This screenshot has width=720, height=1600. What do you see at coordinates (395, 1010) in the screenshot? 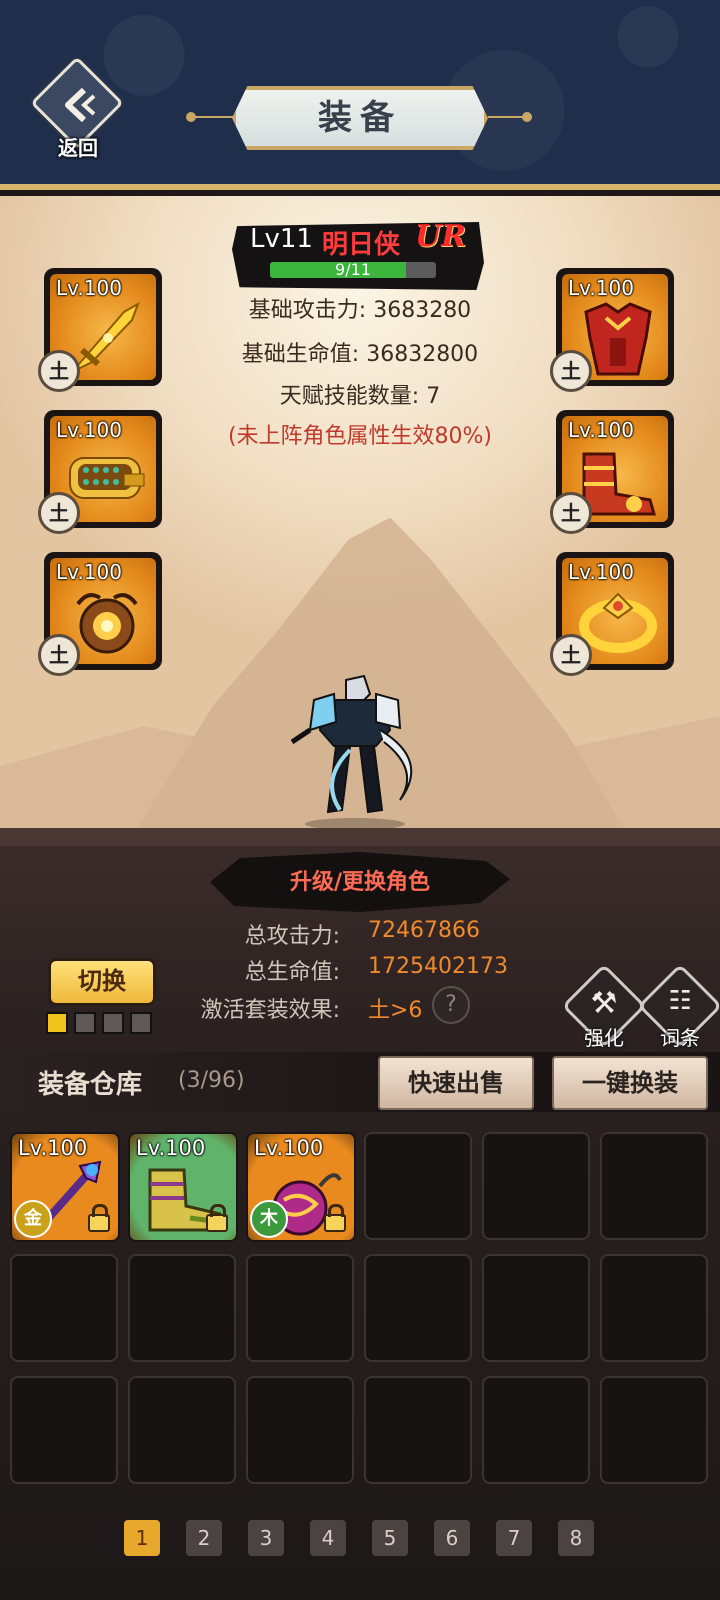
I see `set-effect-value: 土>6` at bounding box center [395, 1010].